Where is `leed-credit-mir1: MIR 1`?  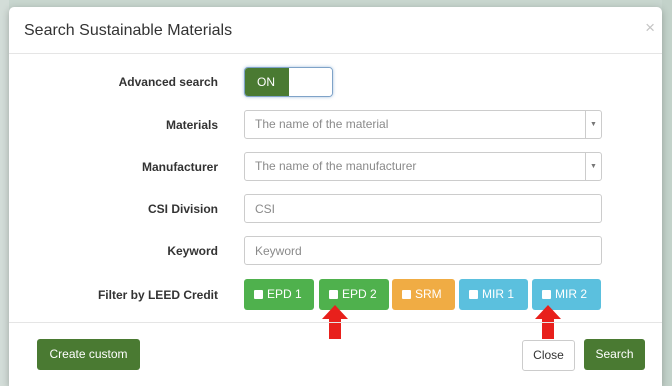
leed-credit-mir1: MIR 1 is located at coordinates (493, 294).